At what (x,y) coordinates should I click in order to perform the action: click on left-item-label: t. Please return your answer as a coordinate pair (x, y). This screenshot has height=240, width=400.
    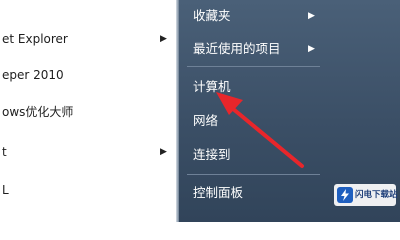
    Looking at the image, I should click on (4, 152).